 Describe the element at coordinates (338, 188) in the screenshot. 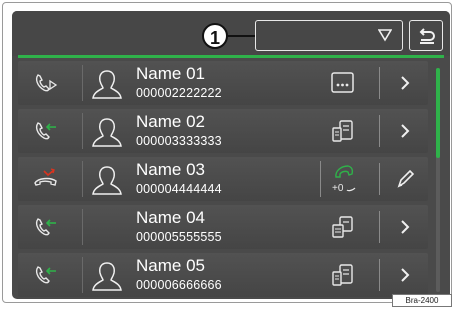

I see `add-call-label: +0` at that location.